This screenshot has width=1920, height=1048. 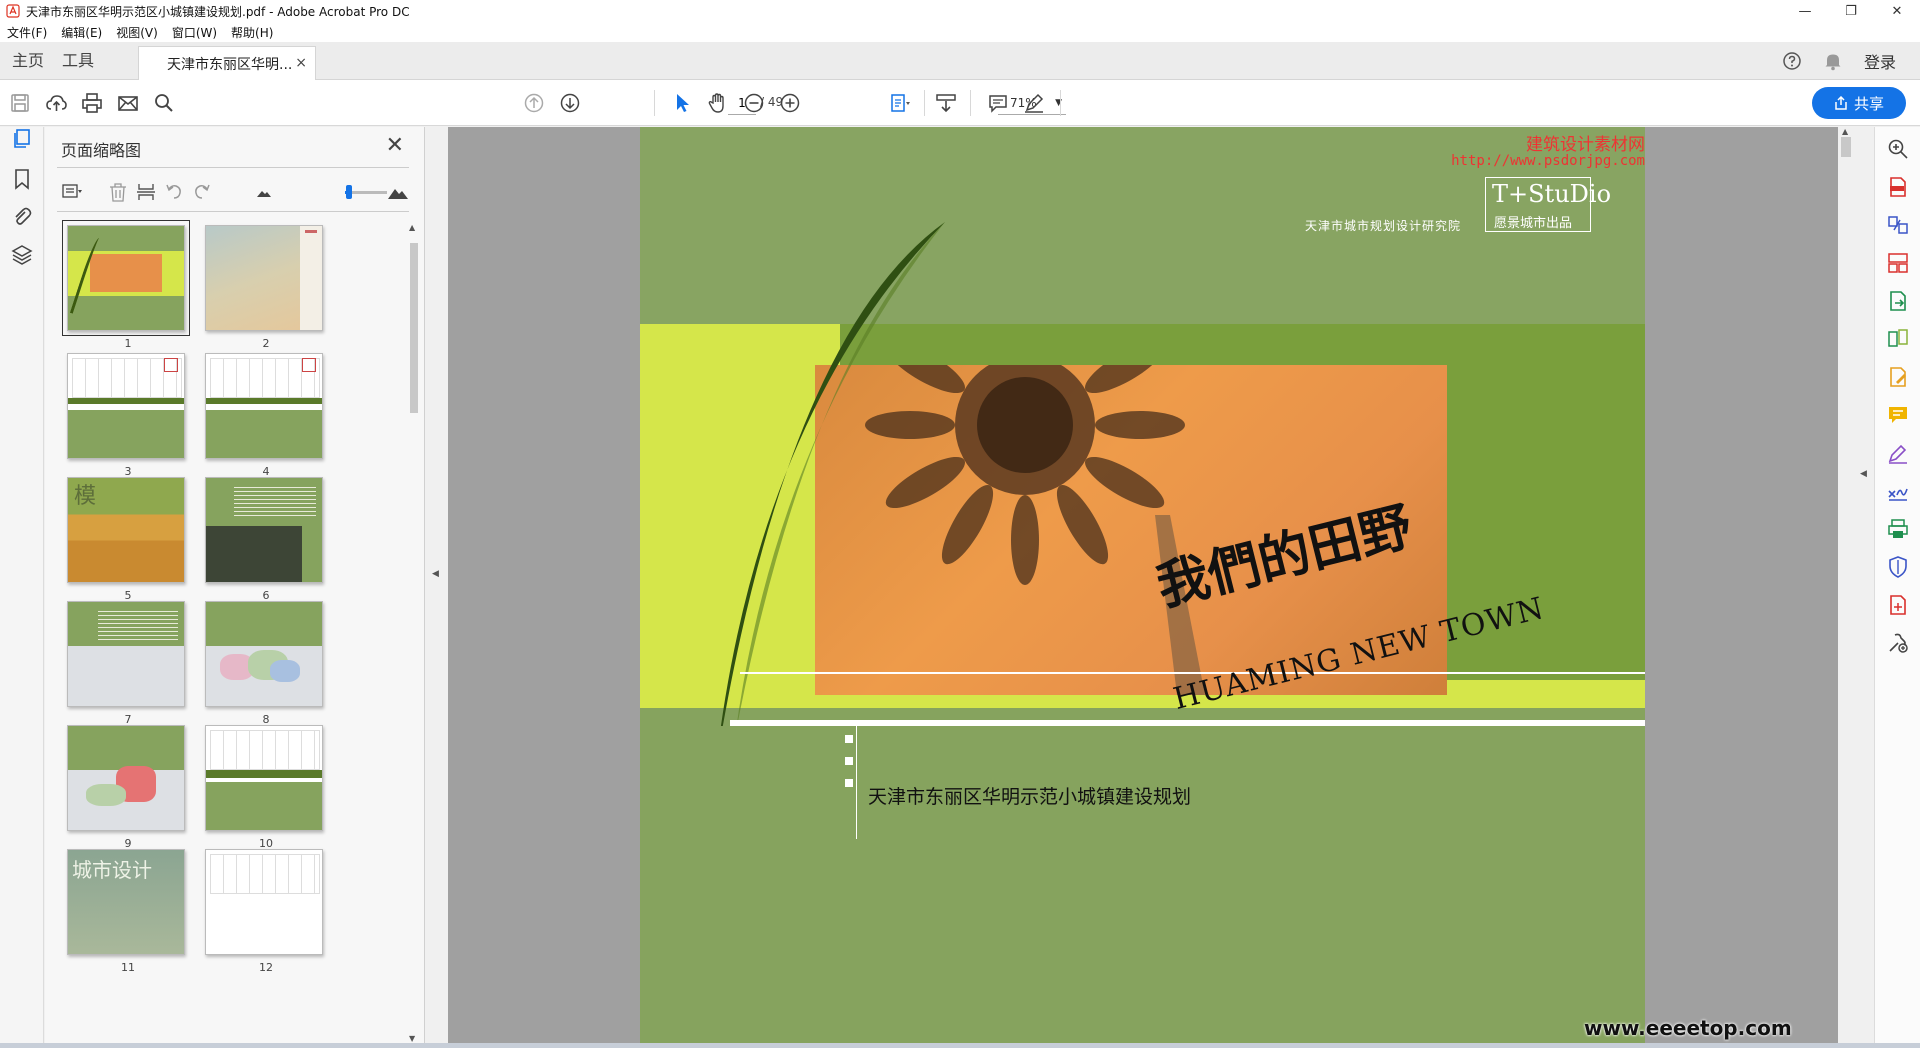 I want to click on site-watermark: www.eeeetop.com, so click(x=1688, y=1028).